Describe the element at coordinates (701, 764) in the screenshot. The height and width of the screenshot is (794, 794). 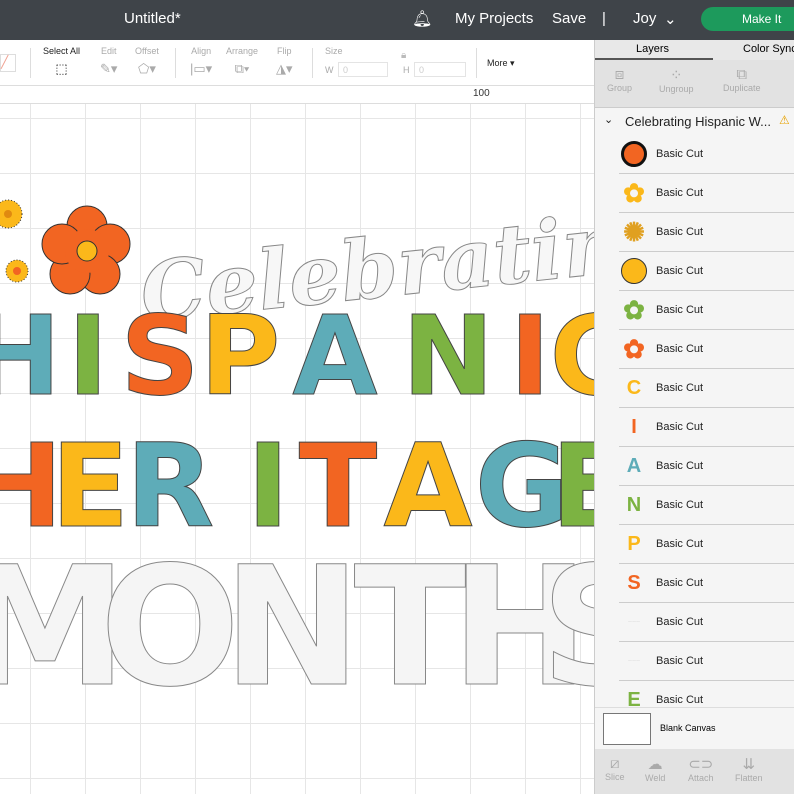
I see `attach-icon: ⊂⊃` at that location.